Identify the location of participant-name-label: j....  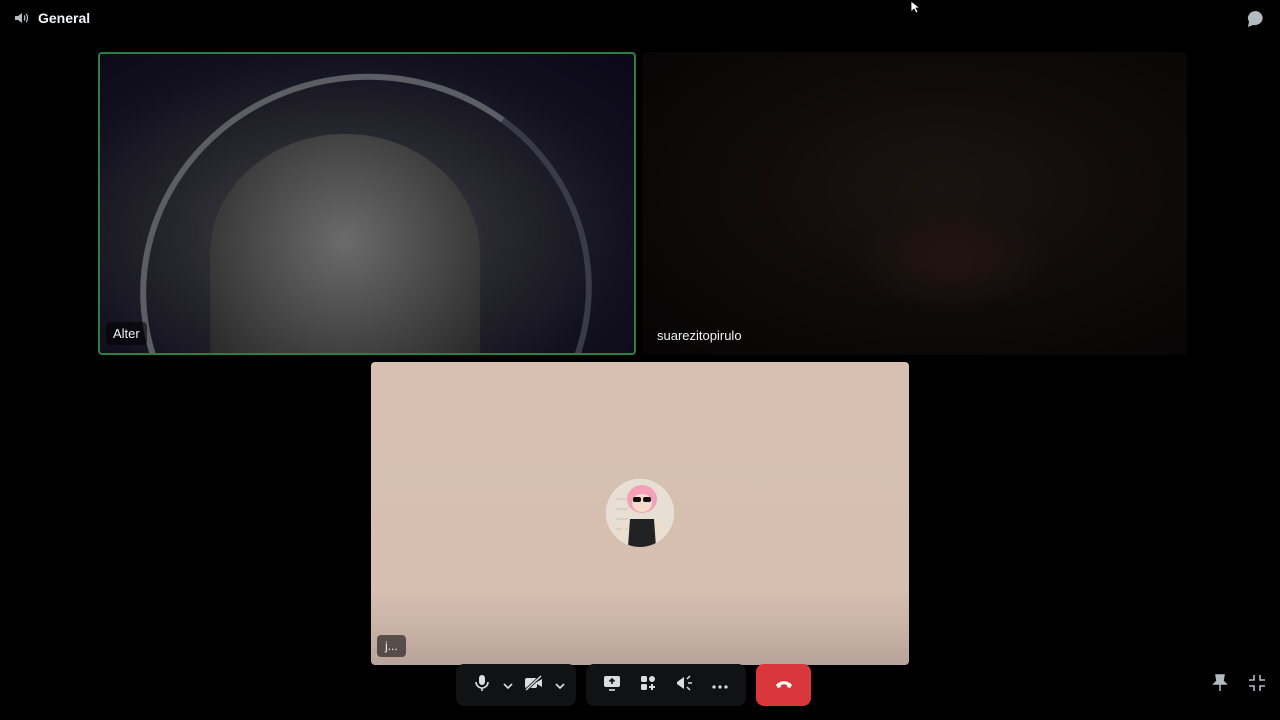
(391, 646).